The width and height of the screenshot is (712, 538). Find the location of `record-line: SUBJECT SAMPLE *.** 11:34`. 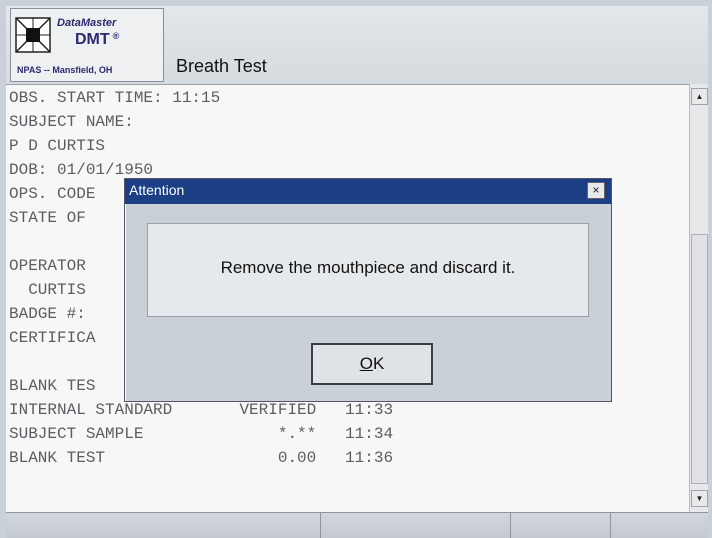

record-line: SUBJECT SAMPLE *.** 11:34 is located at coordinates (201, 434).